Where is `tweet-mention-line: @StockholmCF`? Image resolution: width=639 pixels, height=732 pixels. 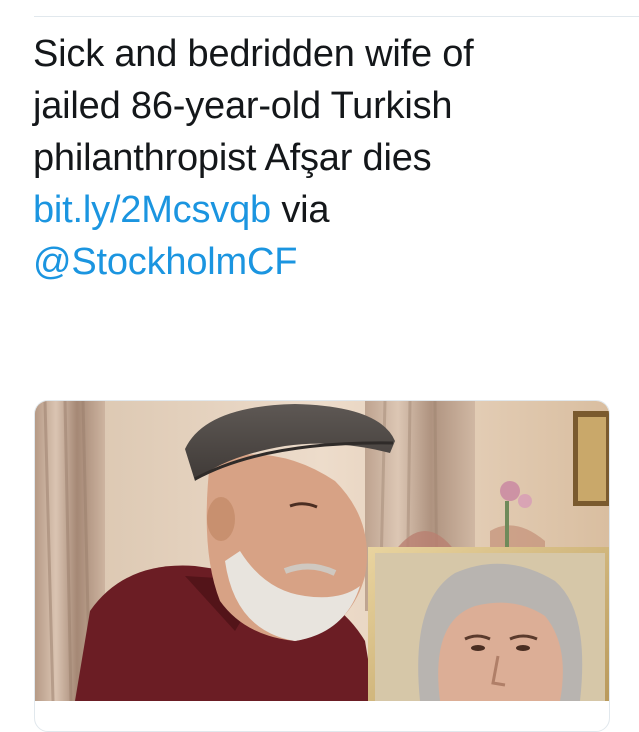
tweet-mention-line: @StockholmCF is located at coordinates (328, 262).